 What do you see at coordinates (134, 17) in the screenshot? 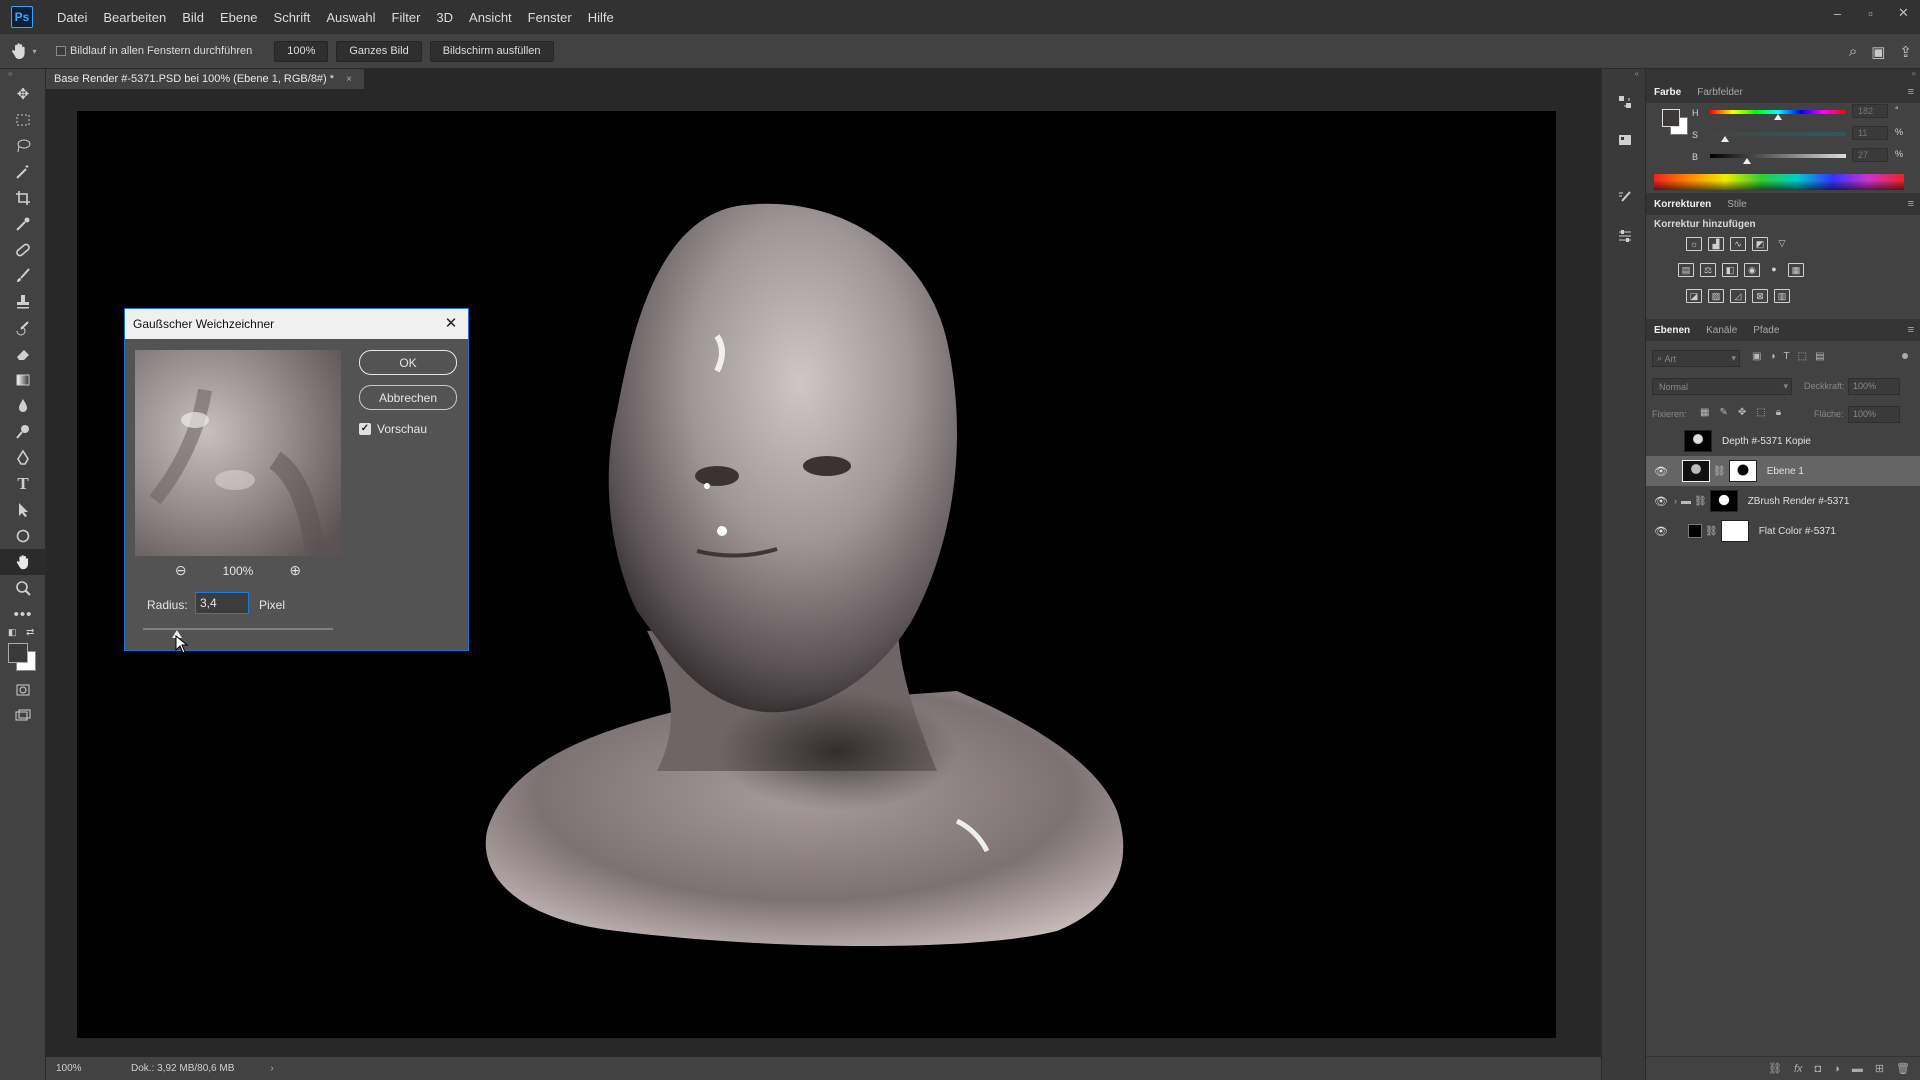
I see `menu-item-bearbeiten: Bearbeiten` at bounding box center [134, 17].